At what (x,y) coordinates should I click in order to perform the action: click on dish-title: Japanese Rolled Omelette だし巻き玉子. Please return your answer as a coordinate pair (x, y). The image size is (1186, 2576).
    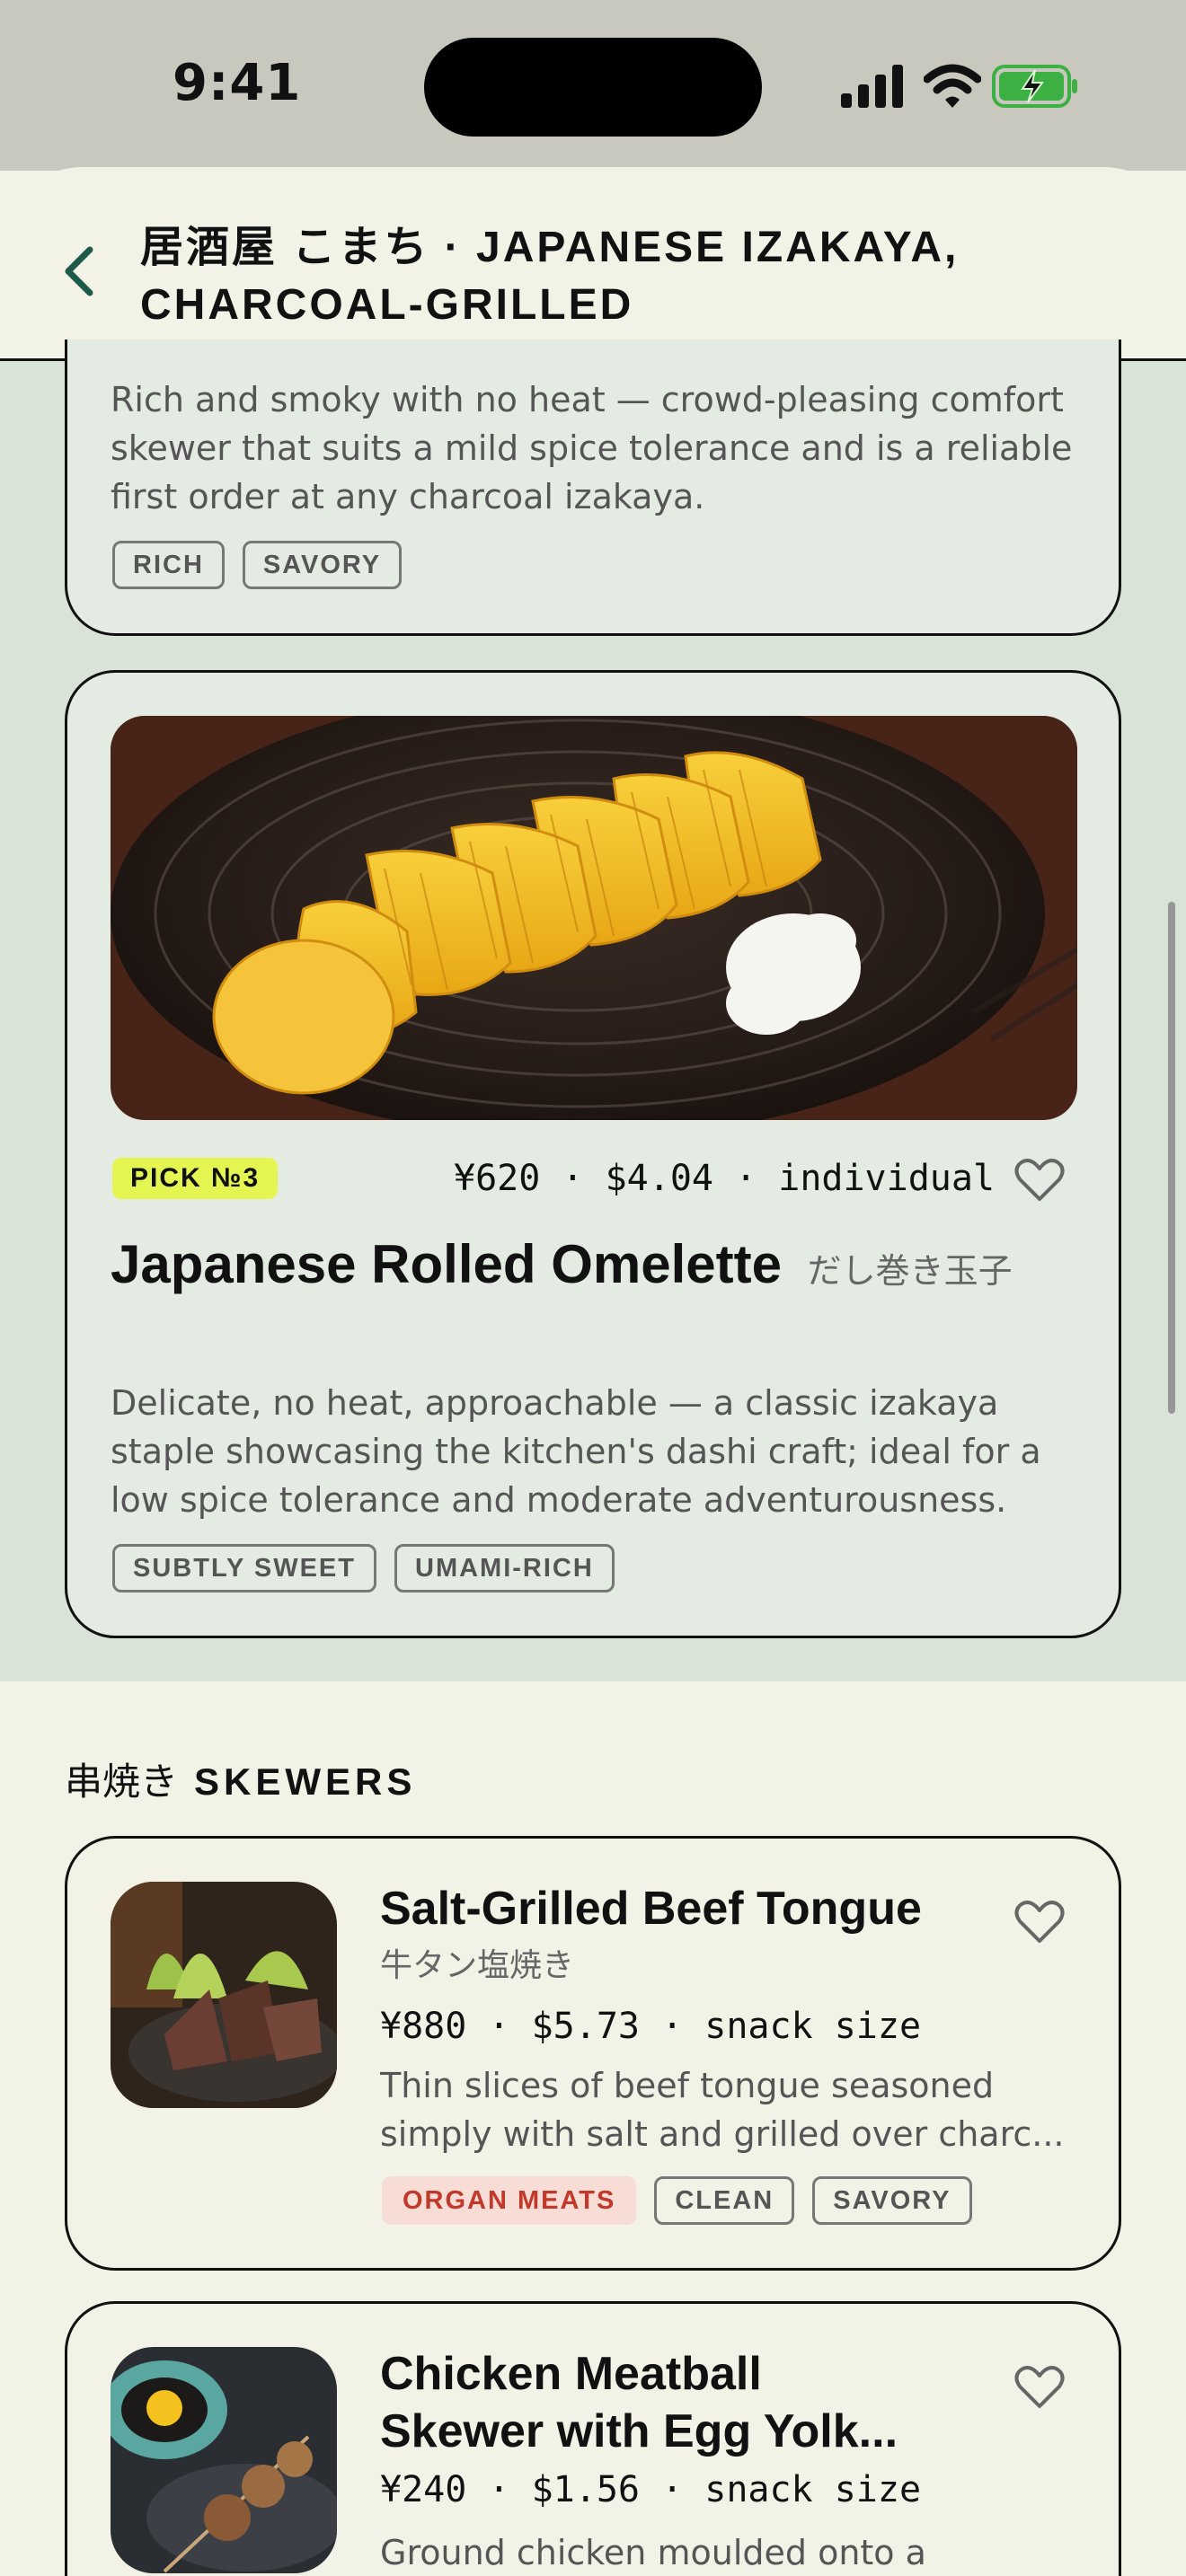
    Looking at the image, I should click on (600, 1268).